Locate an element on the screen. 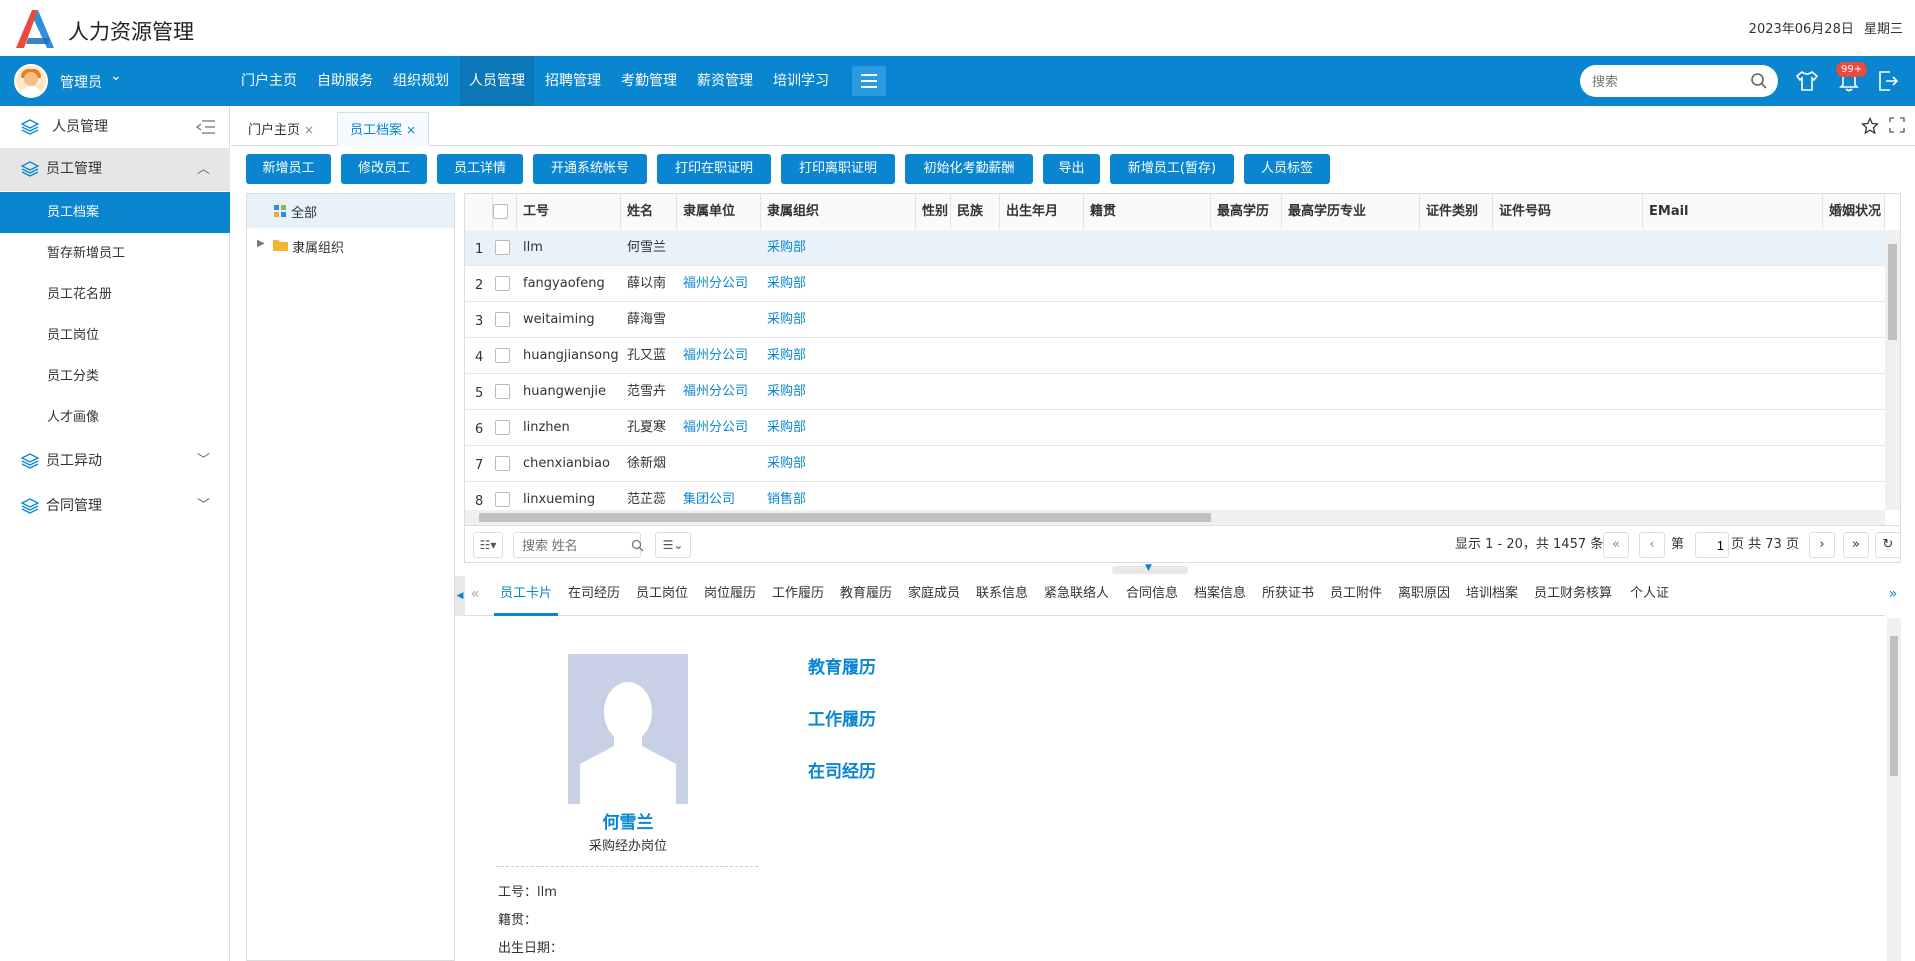 Image resolution: width=1915 pixels, height=961 pixels. sidebar-item-employee-posts: 员工岗位 is located at coordinates (115, 335).